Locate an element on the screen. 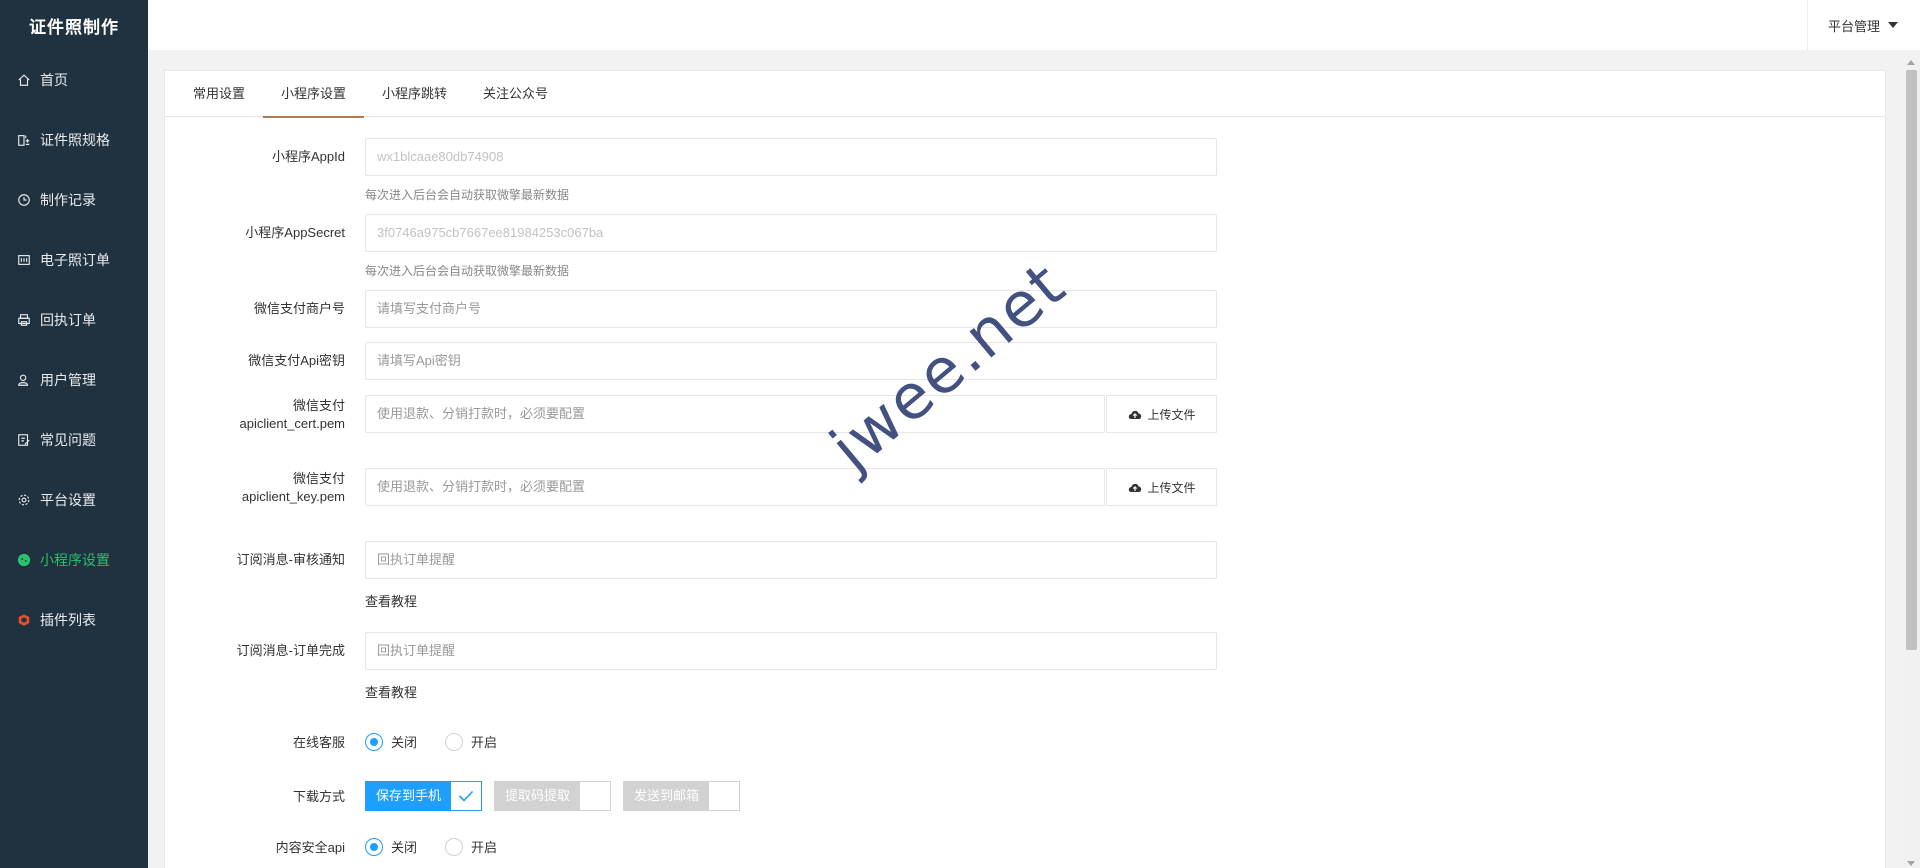 This screenshot has width=1920, height=868. sidebar-item-records: 制作记录 is located at coordinates (74, 200).